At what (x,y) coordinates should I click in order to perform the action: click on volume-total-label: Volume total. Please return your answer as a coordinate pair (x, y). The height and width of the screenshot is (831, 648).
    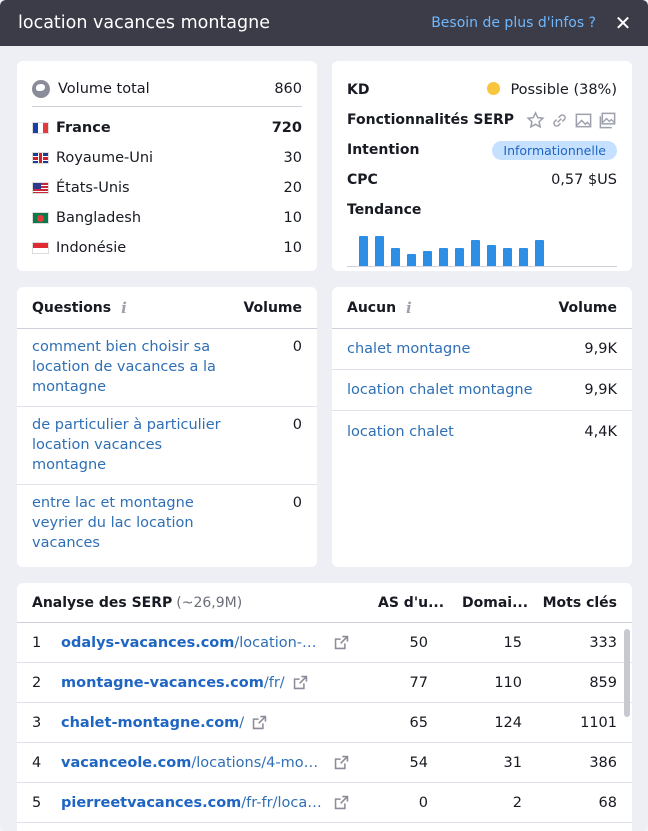
    Looking at the image, I should click on (104, 88).